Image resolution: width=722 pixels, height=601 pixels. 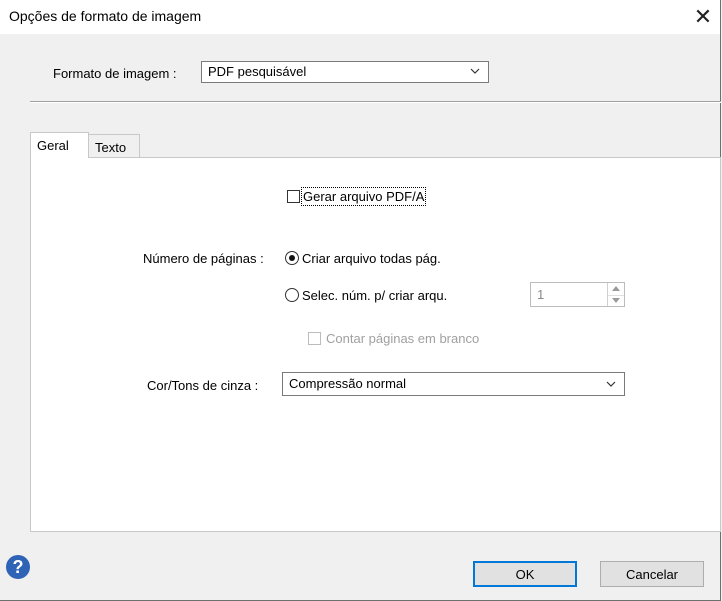 What do you see at coordinates (375, 102) in the screenshot?
I see `separator` at bounding box center [375, 102].